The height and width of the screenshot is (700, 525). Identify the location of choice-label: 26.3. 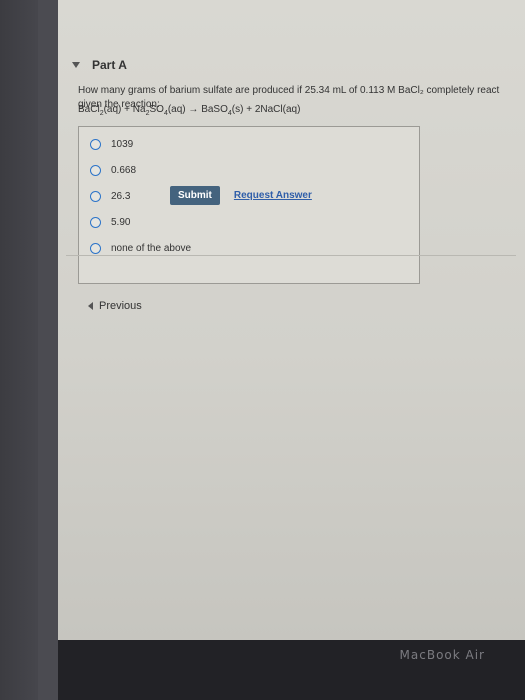
(121, 196).